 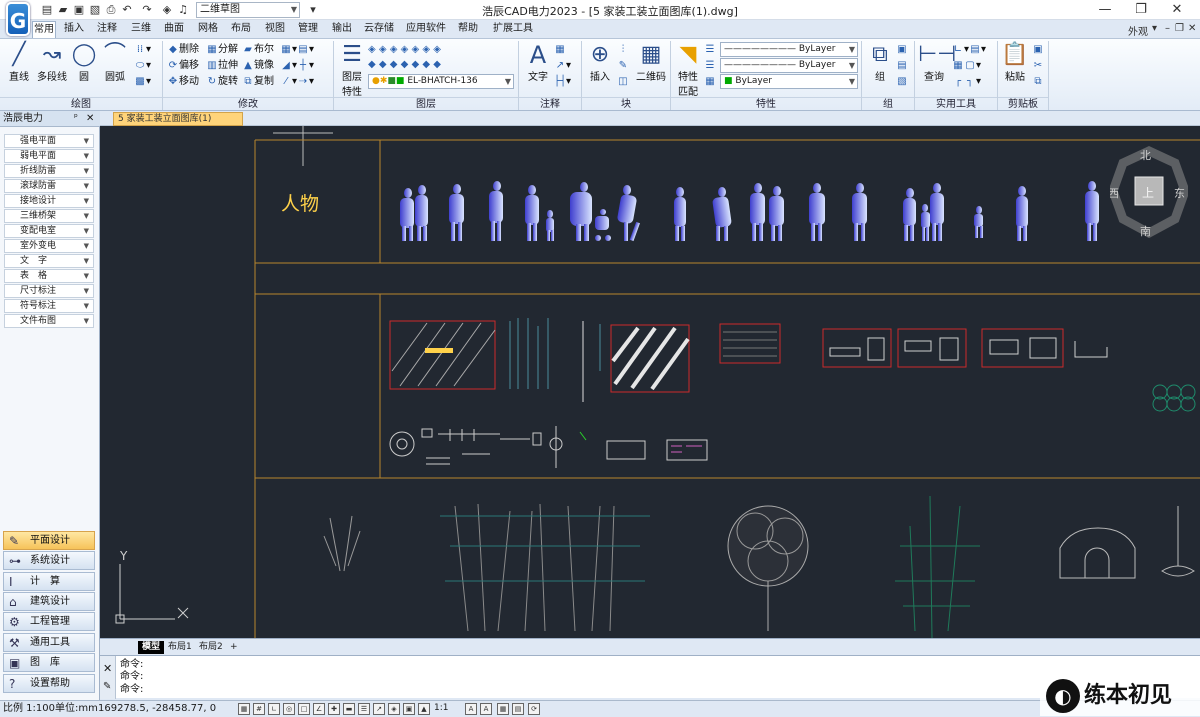 What do you see at coordinates (131, 690) in the screenshot?
I see `command-input: 命令:` at bounding box center [131, 690].